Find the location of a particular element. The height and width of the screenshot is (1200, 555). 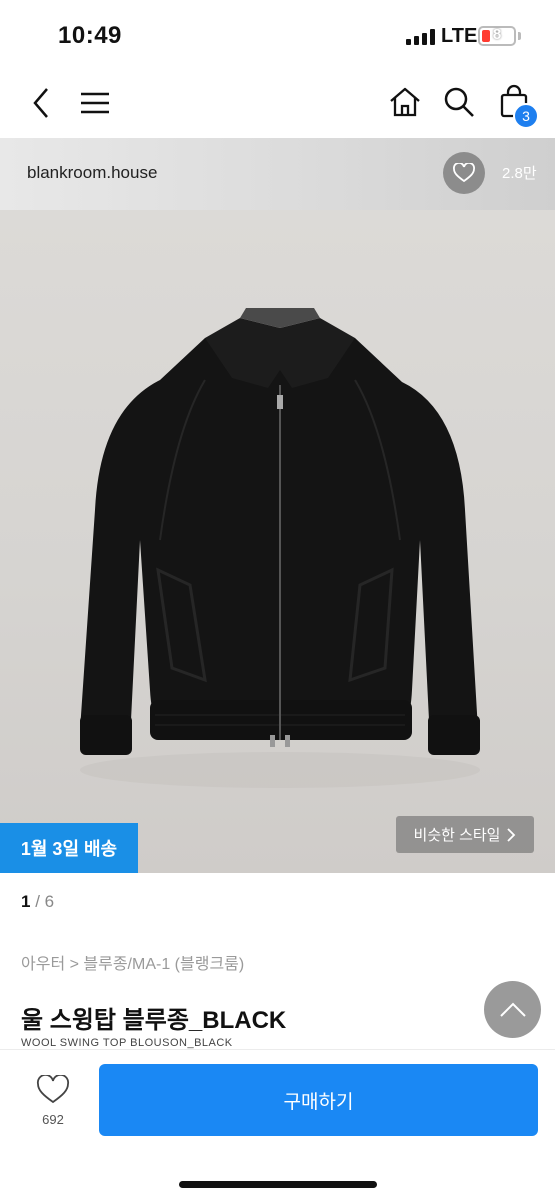

similar-style-label: 비슷한 스타일 is located at coordinates (457, 835).